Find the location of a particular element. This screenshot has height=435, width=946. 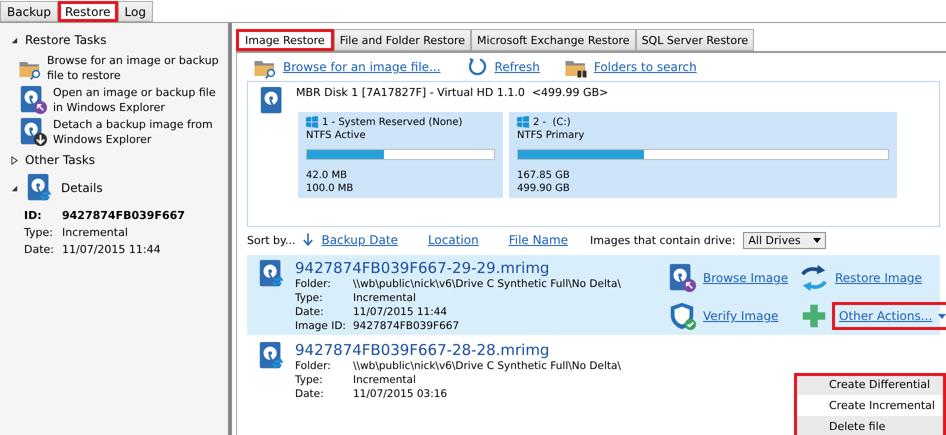

partition-type: NTFS Active is located at coordinates (336, 135).